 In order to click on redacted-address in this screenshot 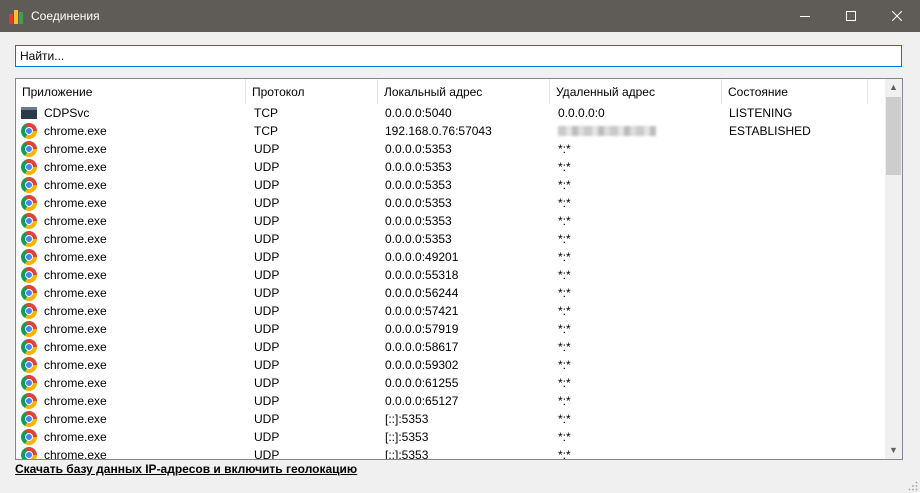, I will do `click(607, 131)`.